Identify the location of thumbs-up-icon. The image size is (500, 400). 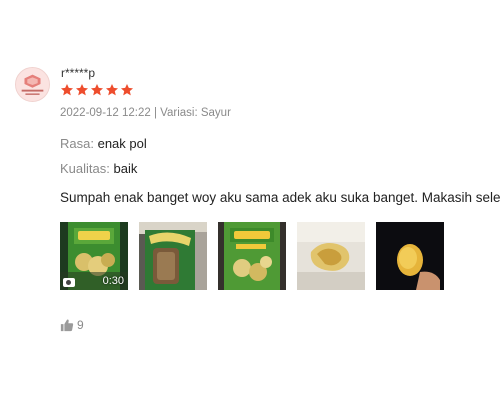
(67, 325).